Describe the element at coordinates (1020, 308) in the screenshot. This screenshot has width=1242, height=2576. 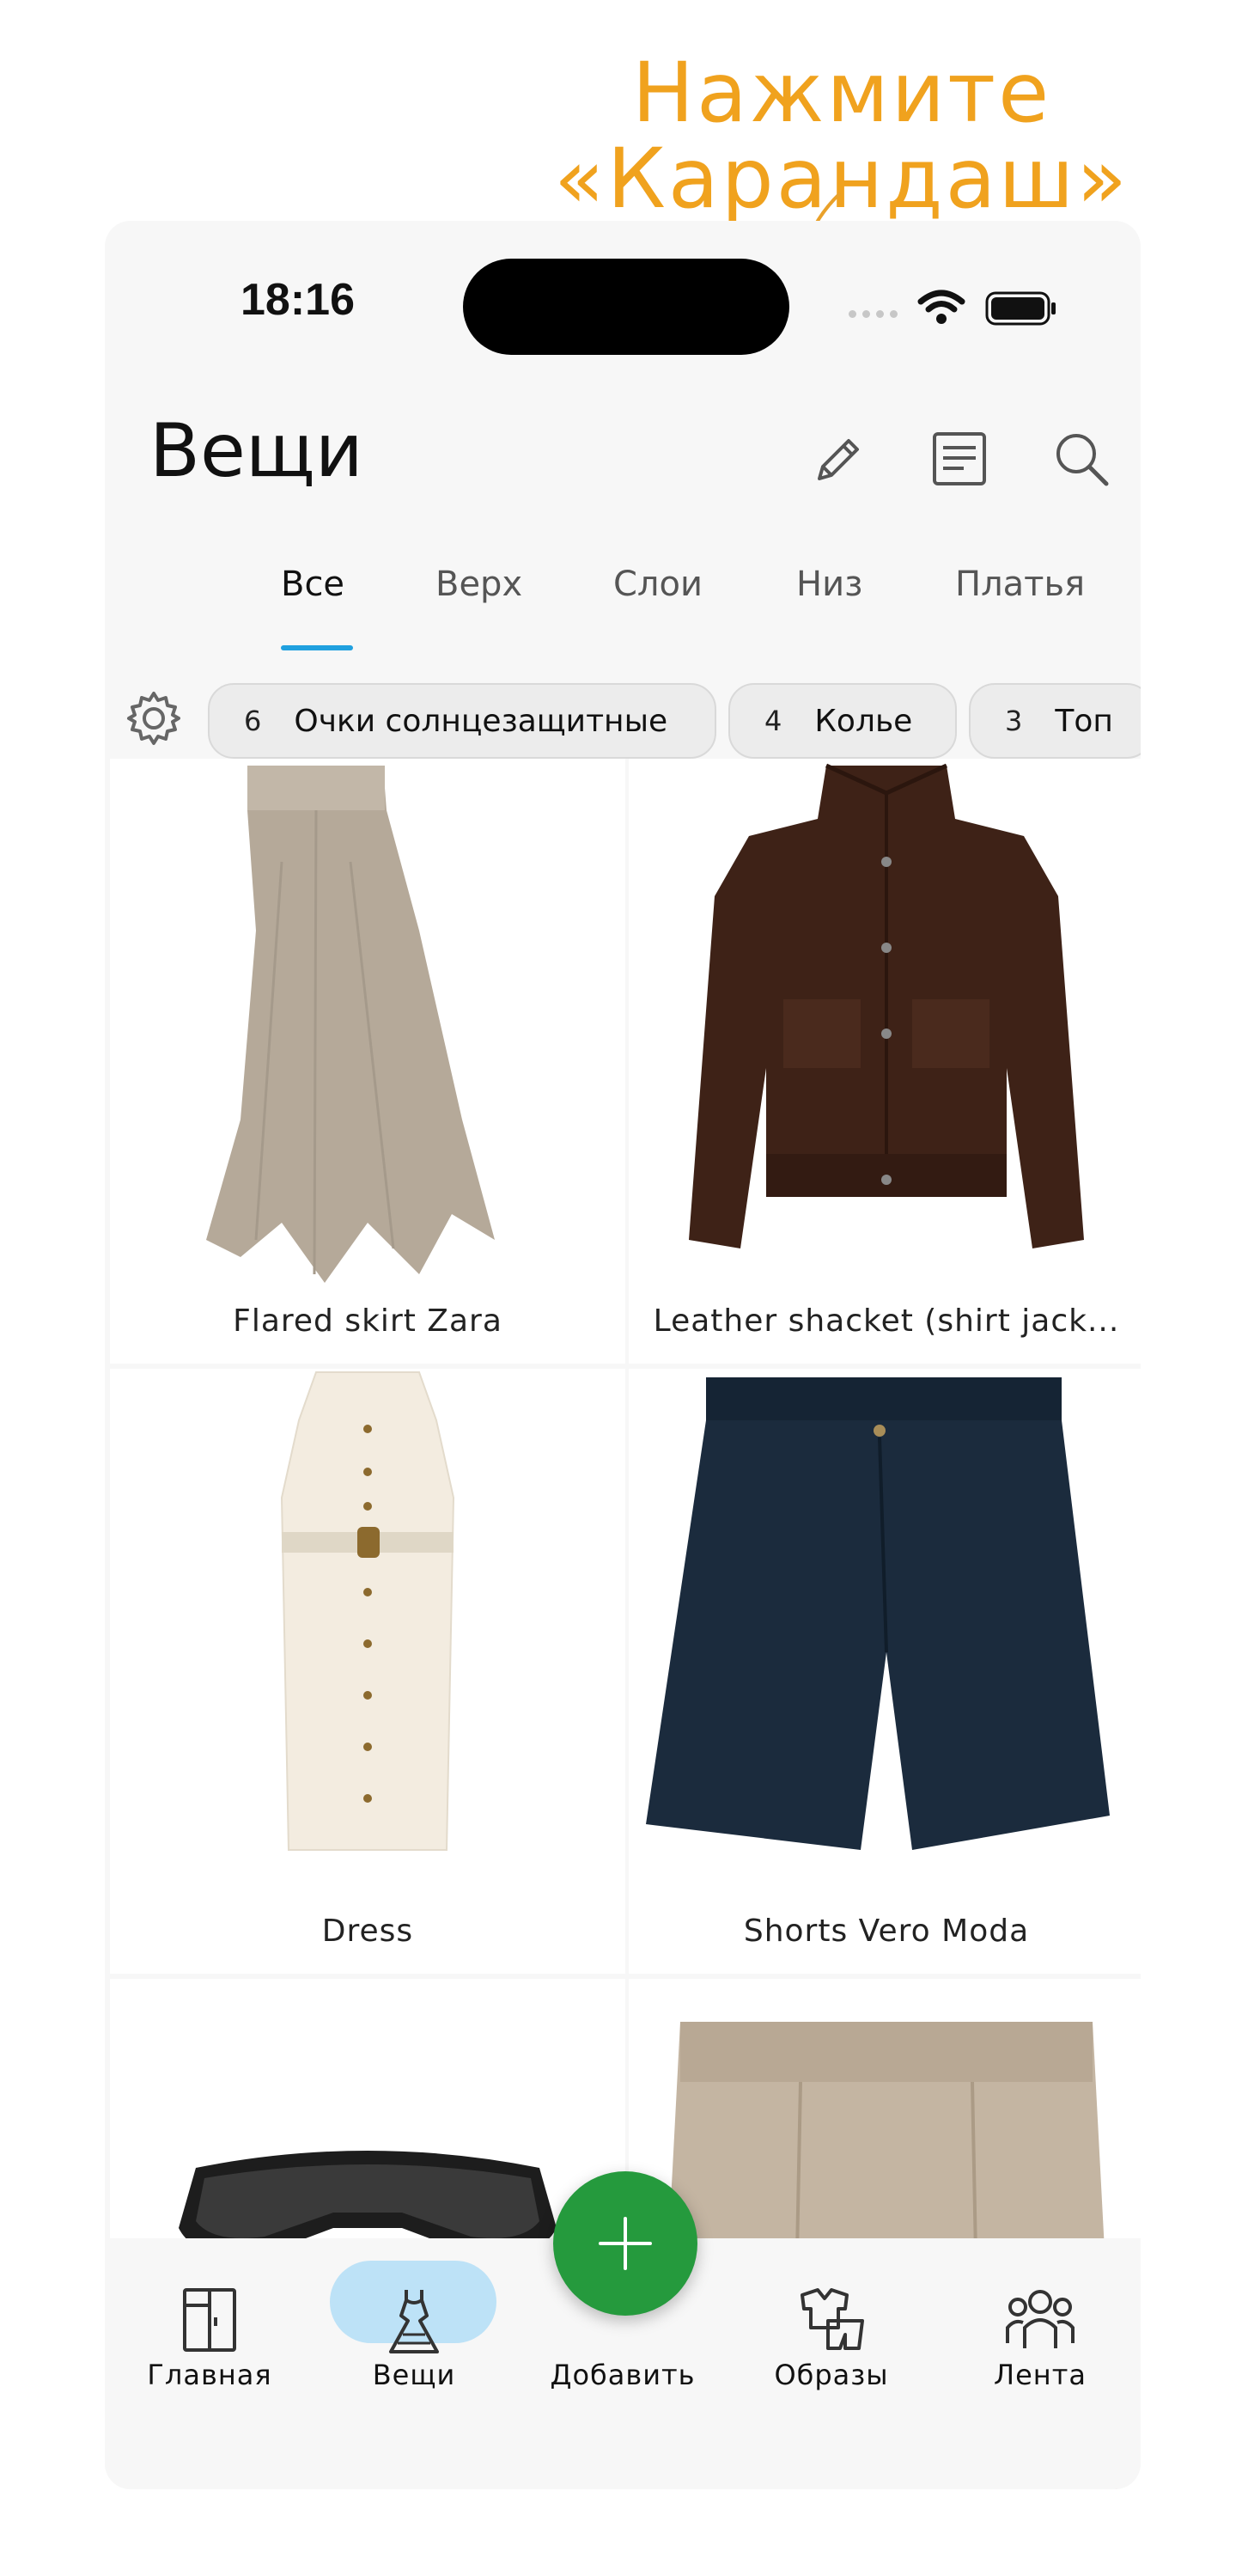
I see `battery-icon` at that location.